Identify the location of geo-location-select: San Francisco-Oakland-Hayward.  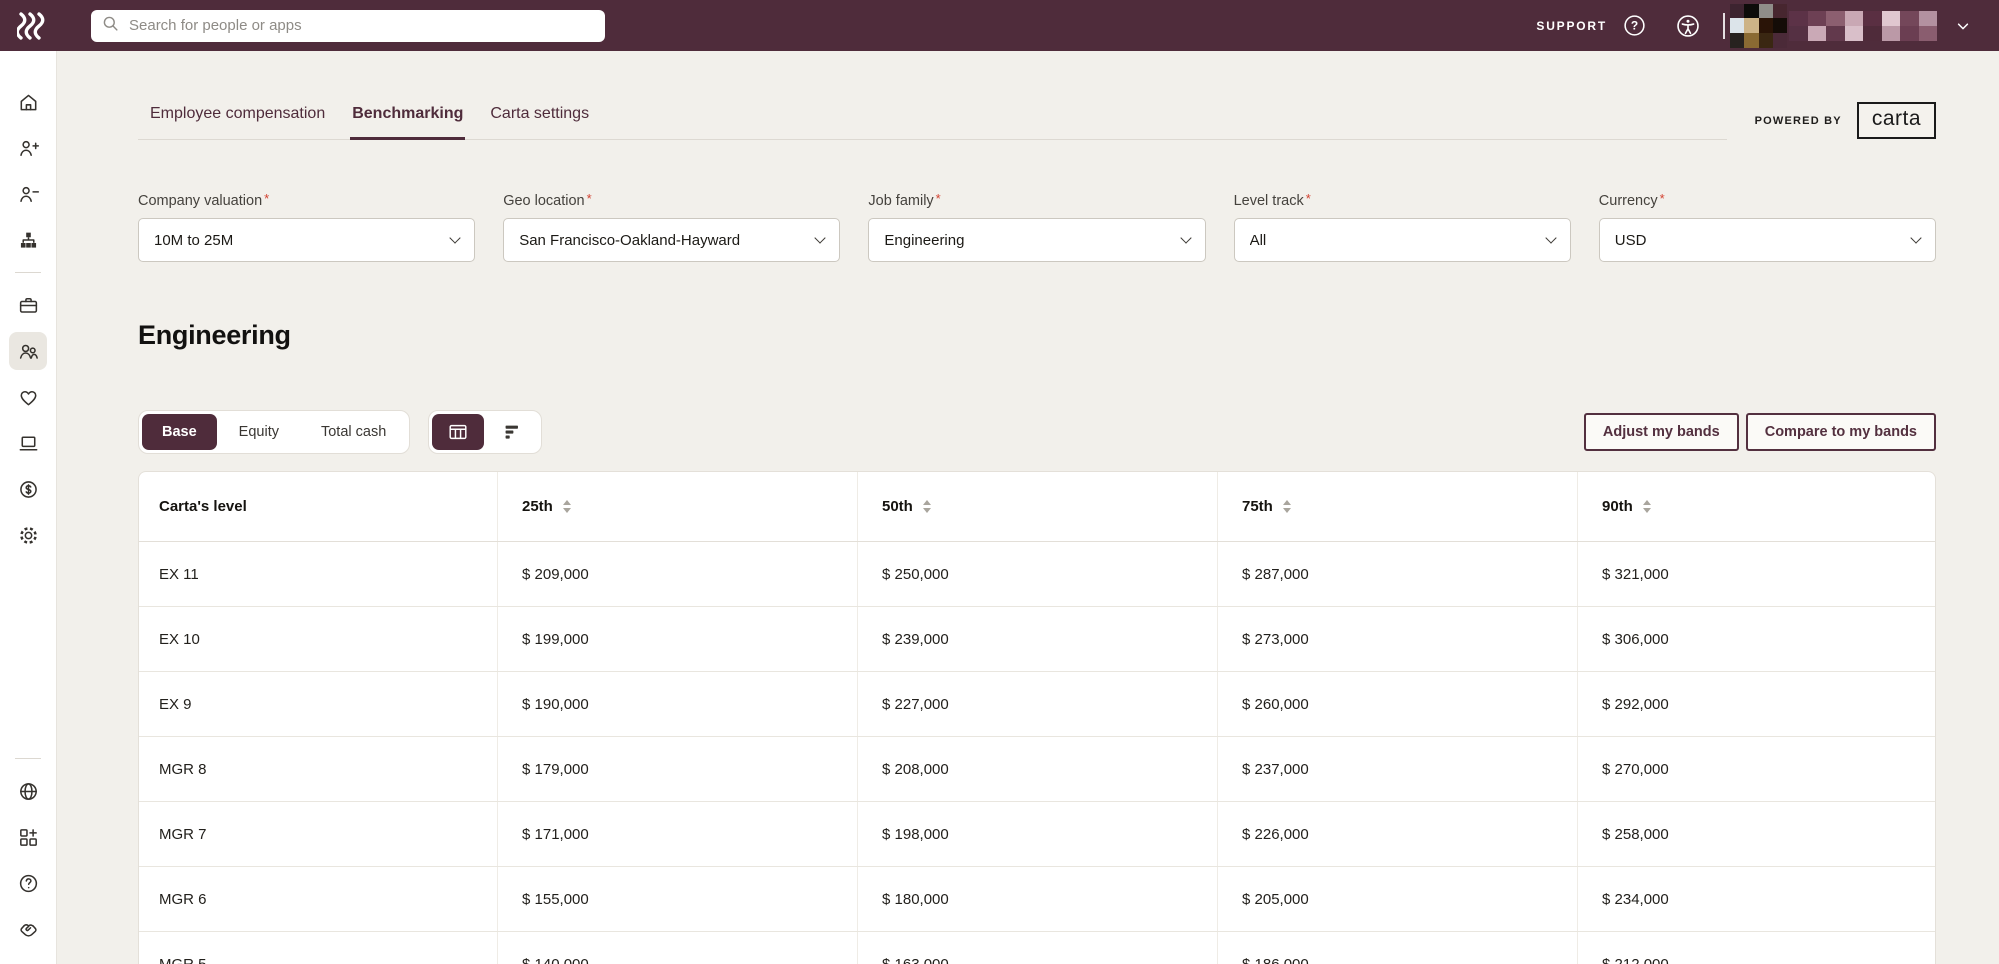
(672, 240).